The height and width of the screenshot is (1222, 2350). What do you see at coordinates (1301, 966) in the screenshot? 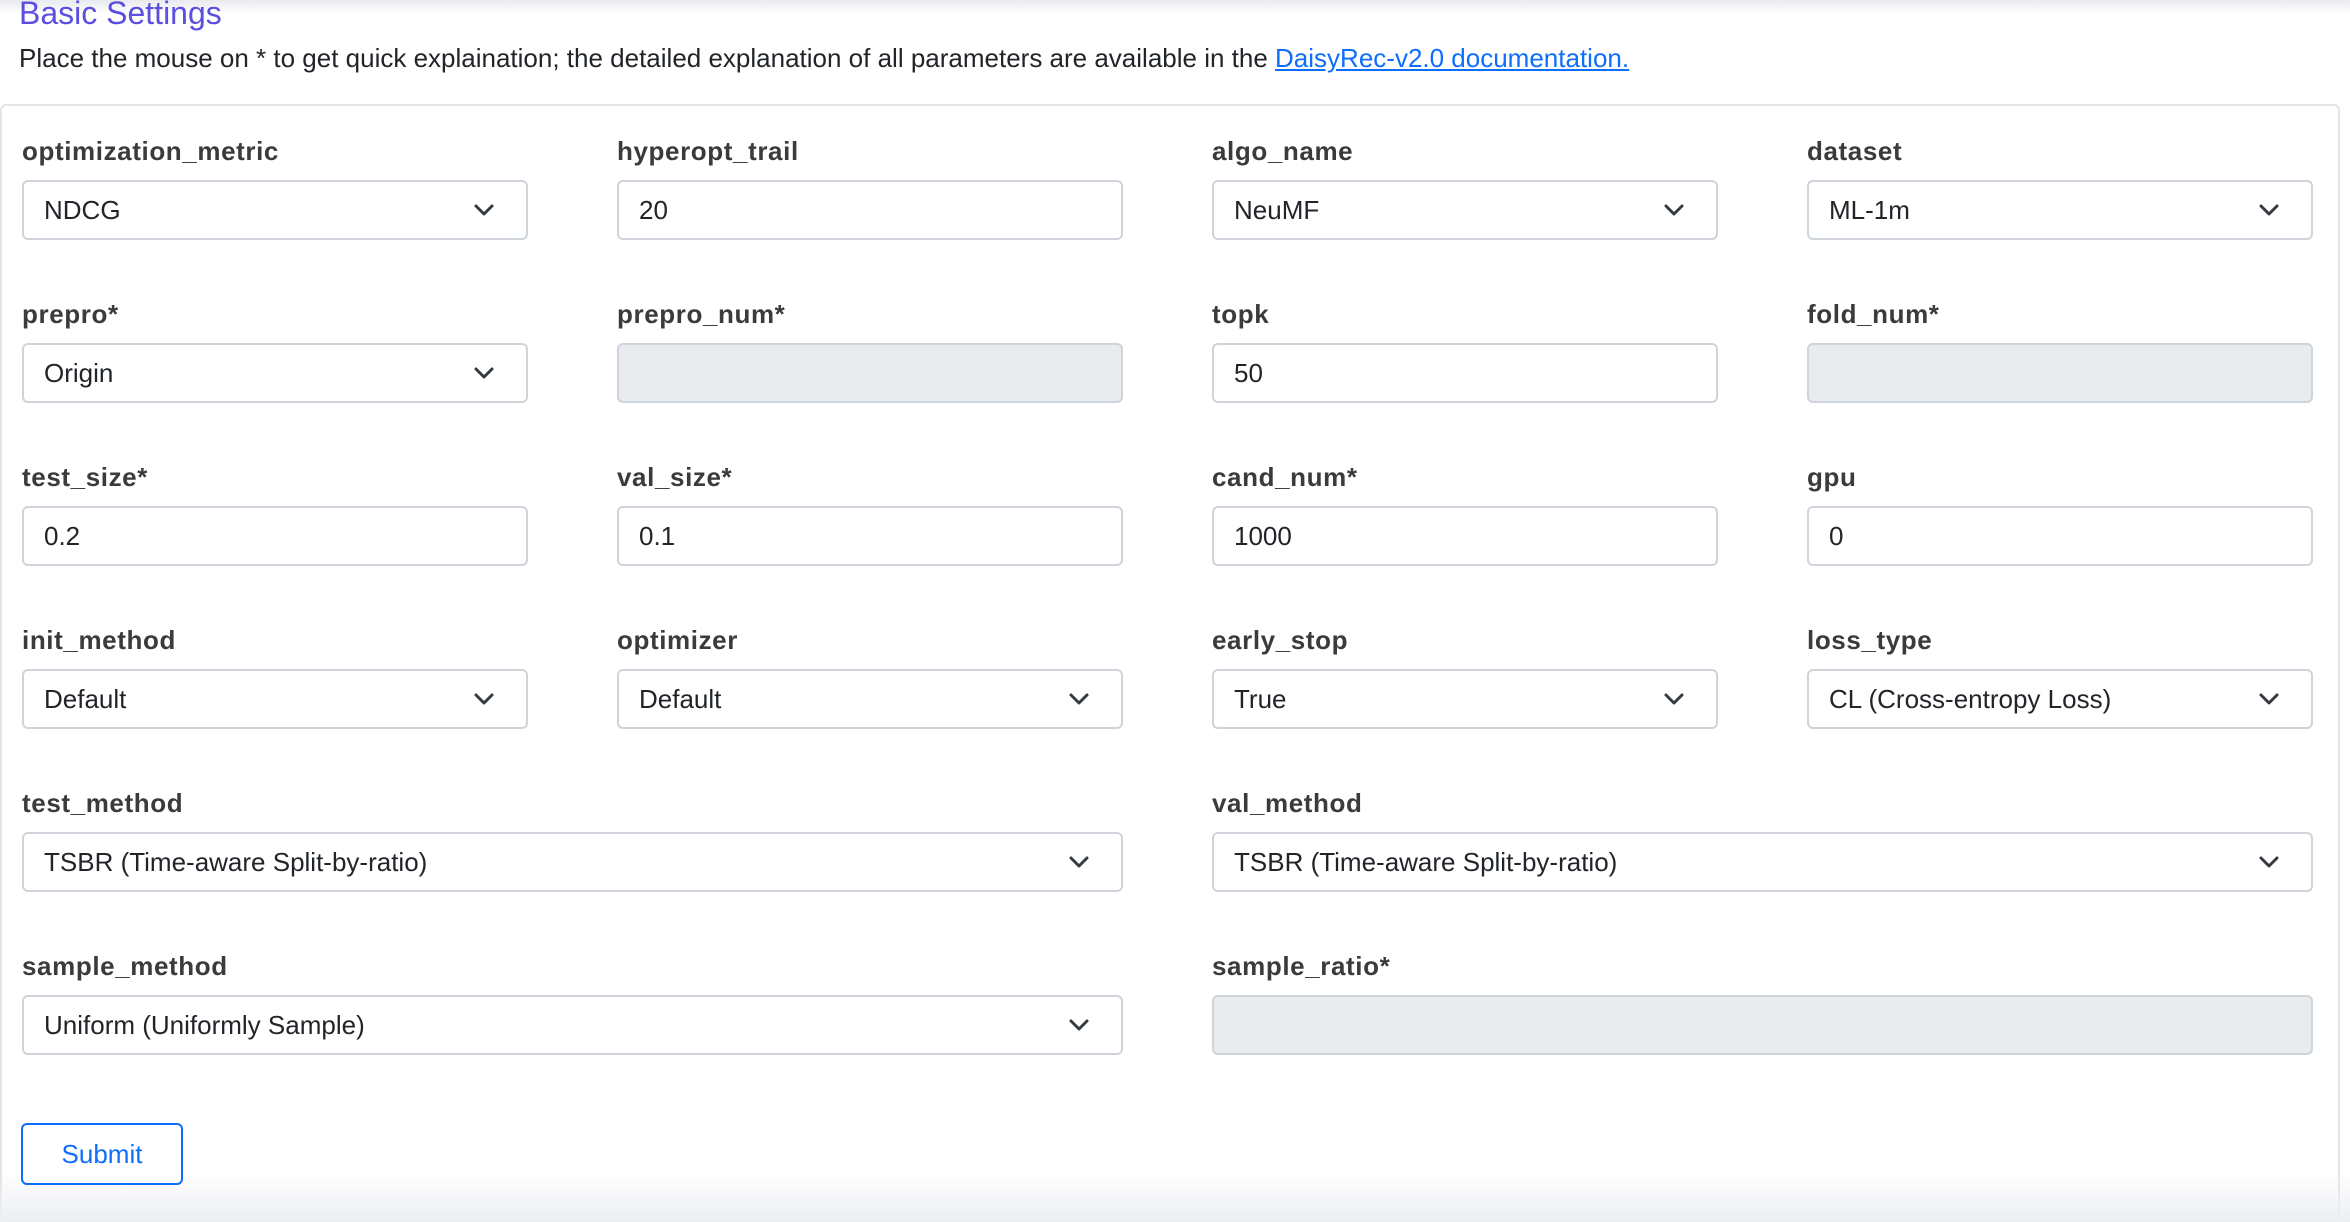
I see `sample-ratio-label: sample_ratio*` at bounding box center [1301, 966].